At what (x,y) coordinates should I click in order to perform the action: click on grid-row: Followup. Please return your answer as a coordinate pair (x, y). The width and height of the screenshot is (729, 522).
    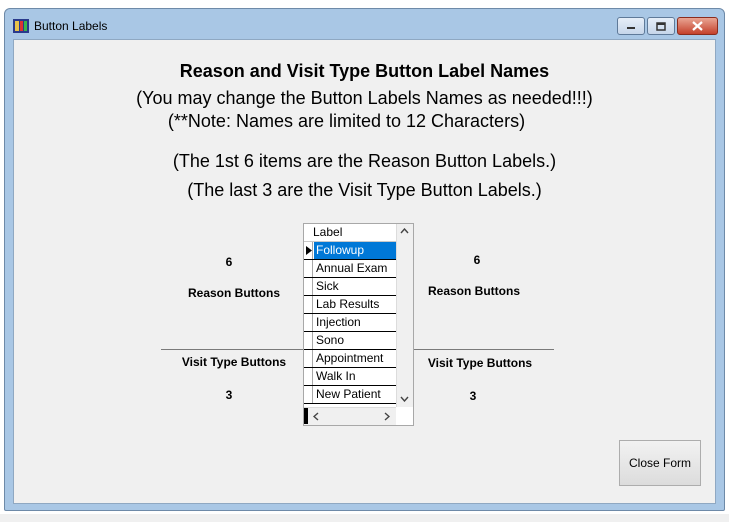
    Looking at the image, I should click on (350, 251).